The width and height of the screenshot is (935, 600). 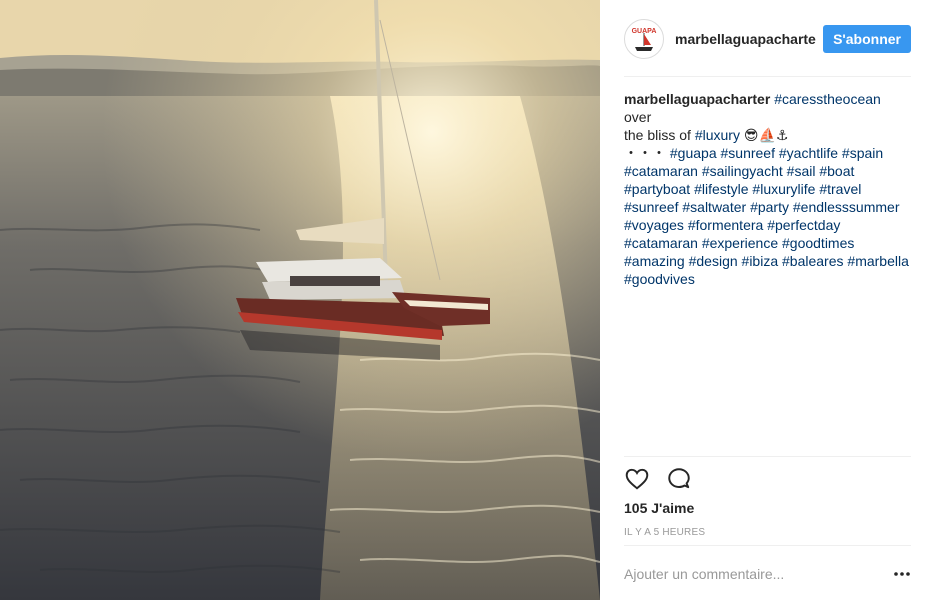 What do you see at coordinates (659, 508) in the screenshot?
I see `likes-count: 105 J'aime` at bounding box center [659, 508].